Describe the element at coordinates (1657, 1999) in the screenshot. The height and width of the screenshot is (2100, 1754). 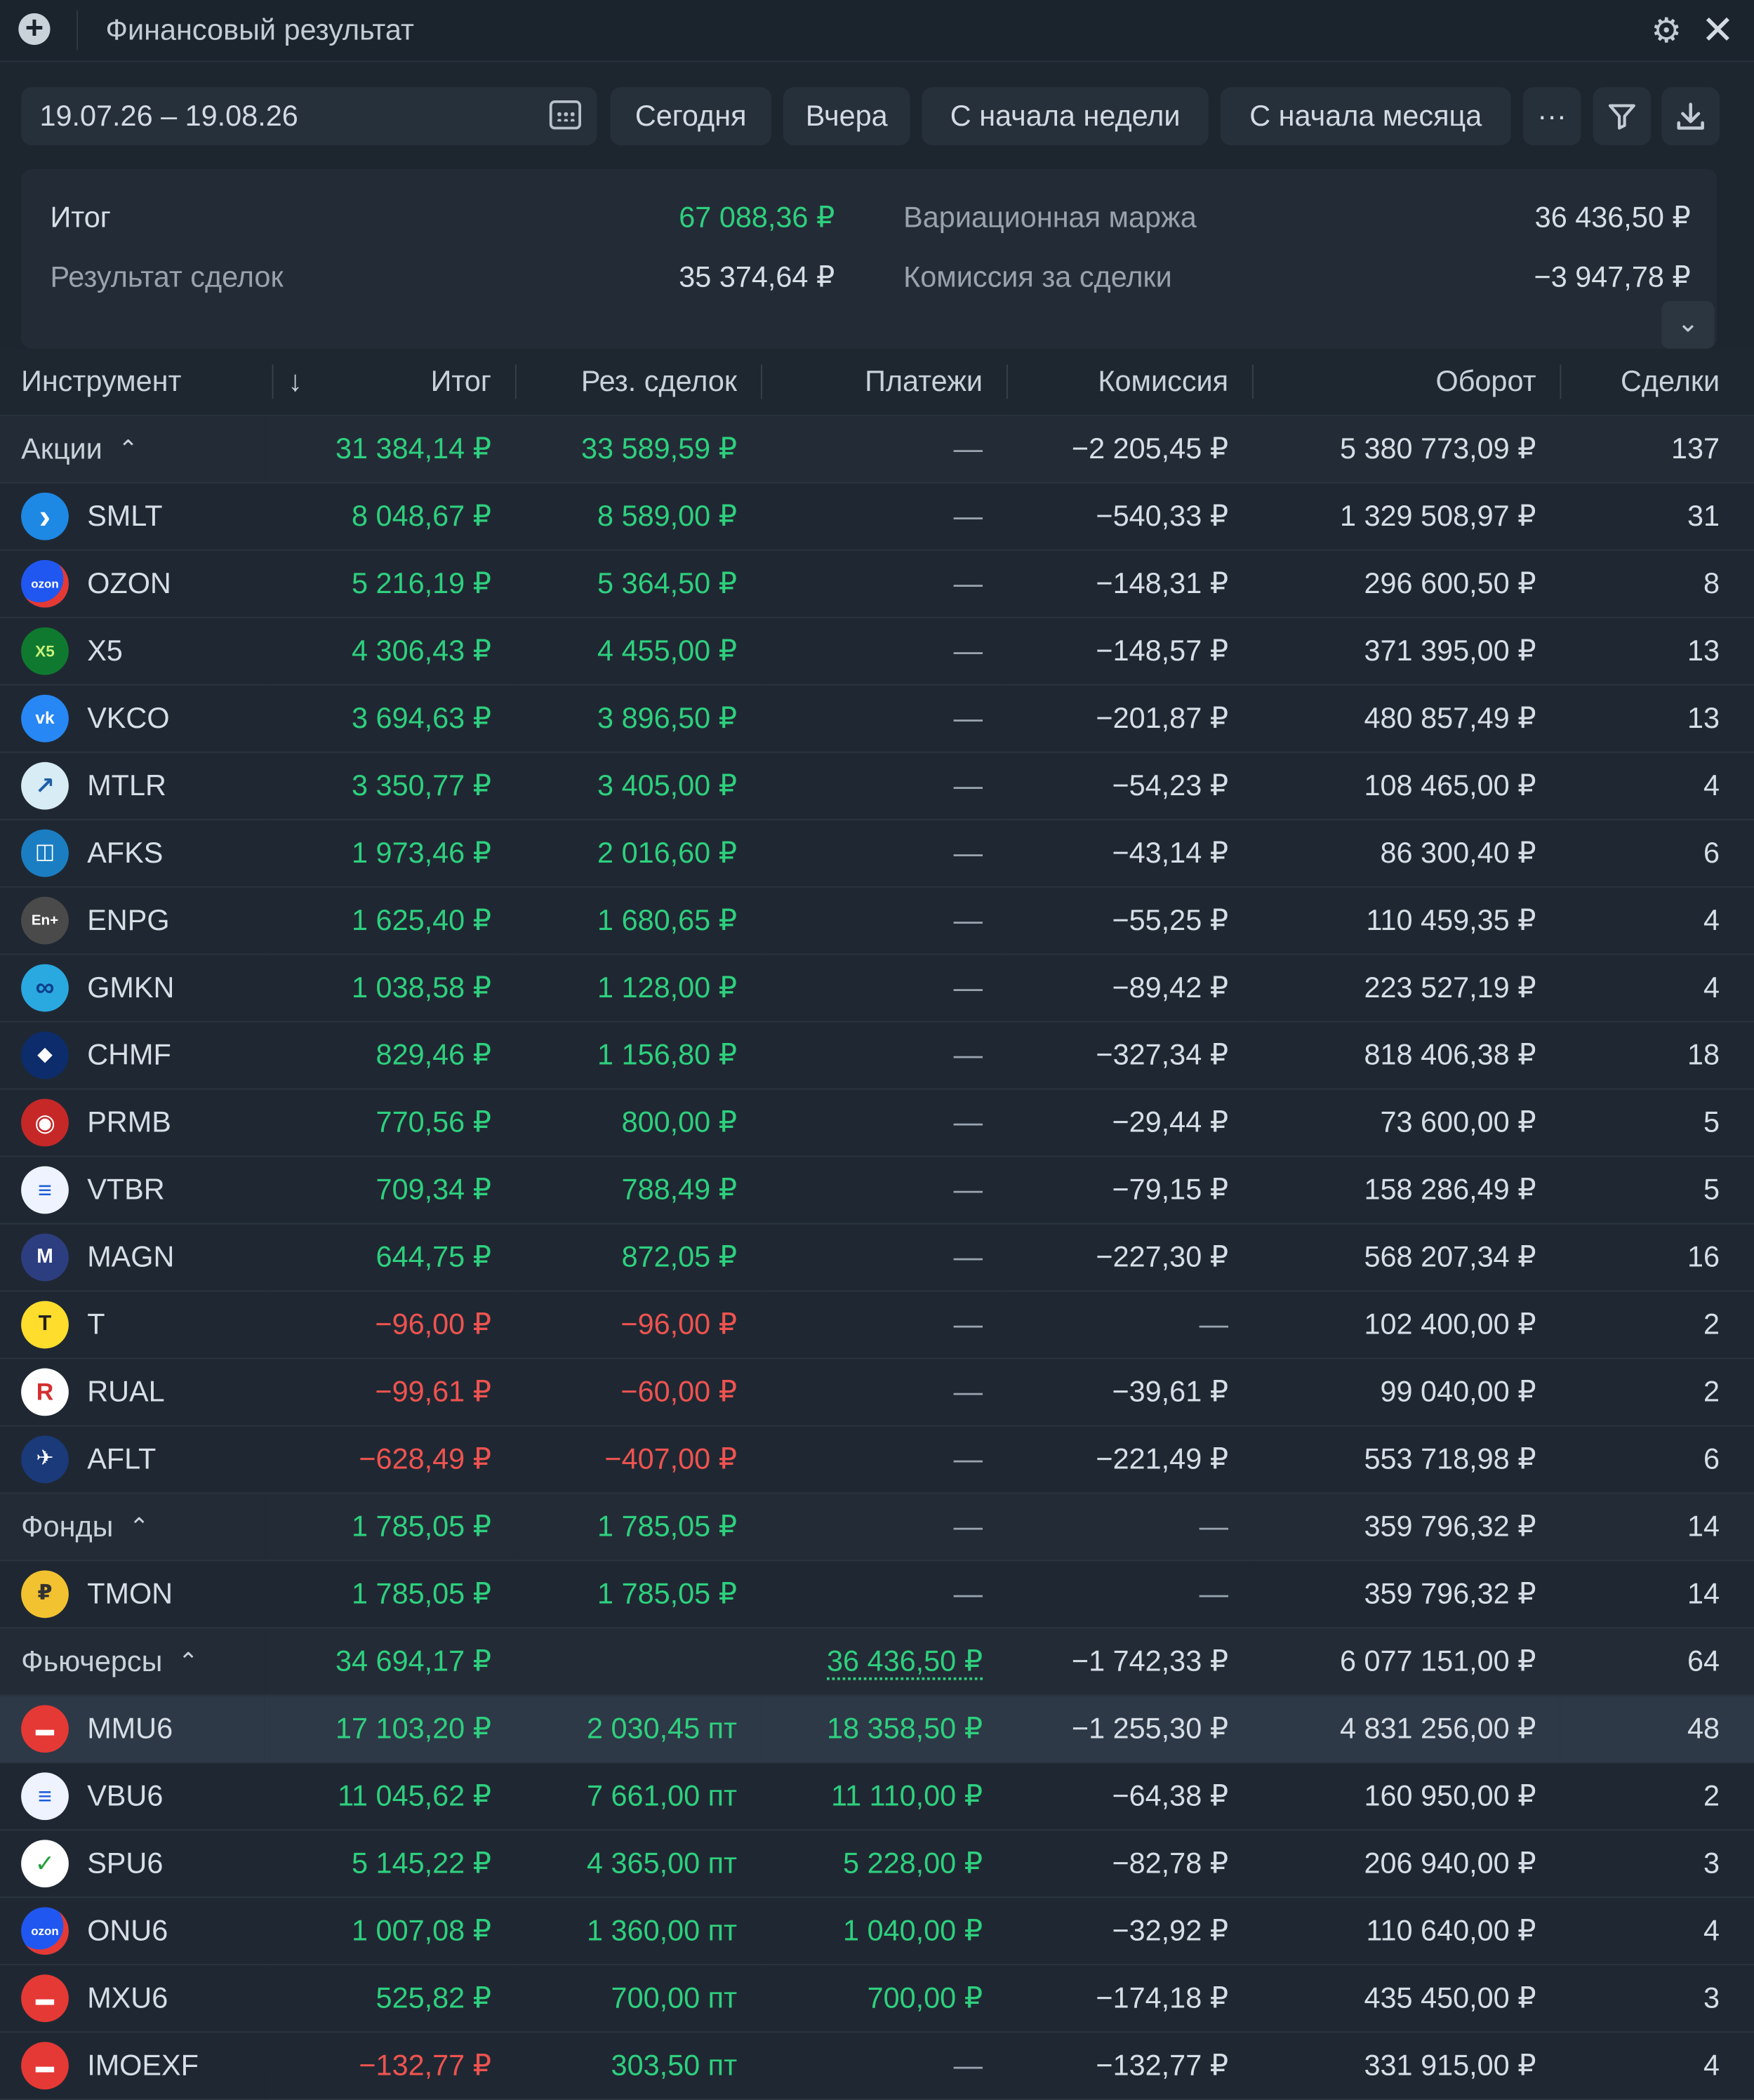
I see `deals-cell: 3` at that location.